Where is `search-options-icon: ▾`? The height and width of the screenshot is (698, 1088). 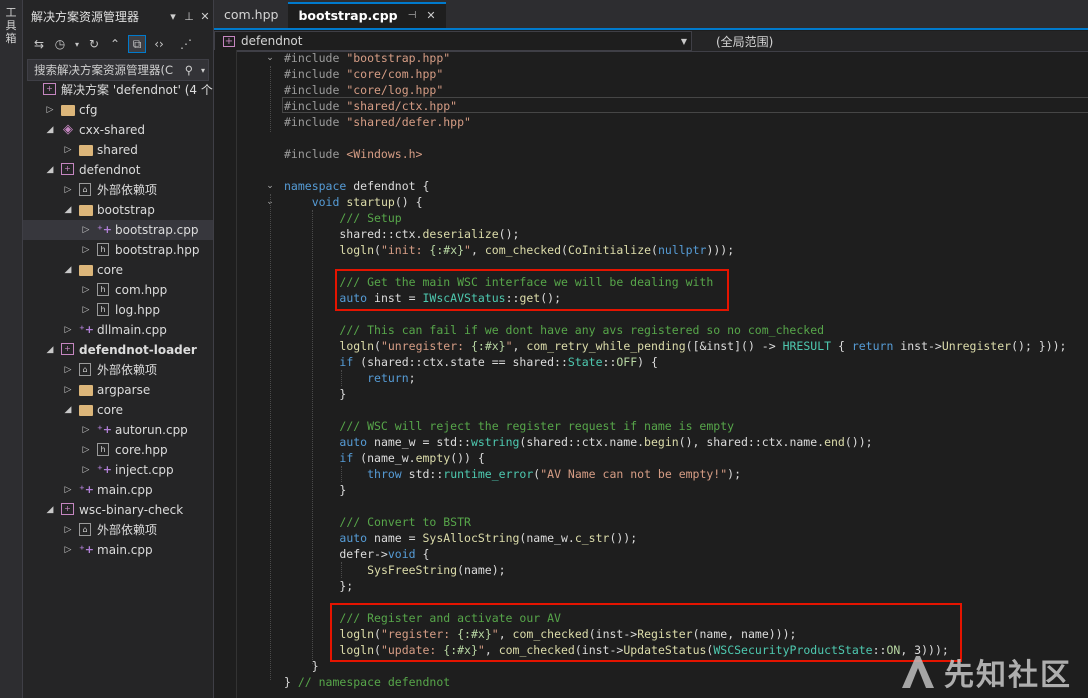
search-options-icon: ▾ is located at coordinates (203, 70).